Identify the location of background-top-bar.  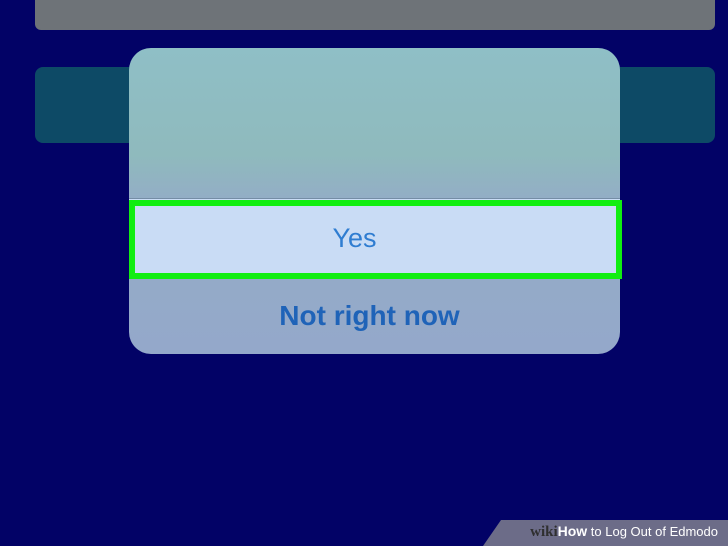
(375, 15).